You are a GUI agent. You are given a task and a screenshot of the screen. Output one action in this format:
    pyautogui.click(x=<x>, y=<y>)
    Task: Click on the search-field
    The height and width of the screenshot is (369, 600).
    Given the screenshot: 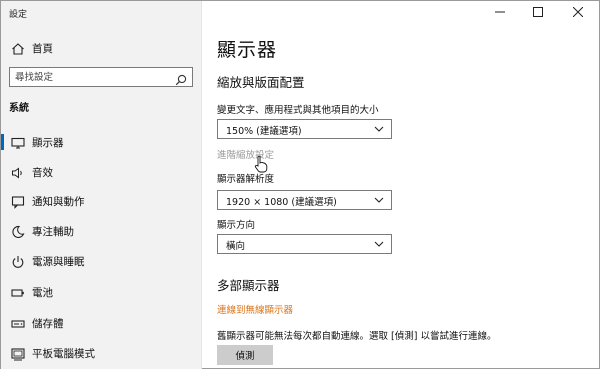 What is the action you would take?
    pyautogui.click(x=101, y=77)
    